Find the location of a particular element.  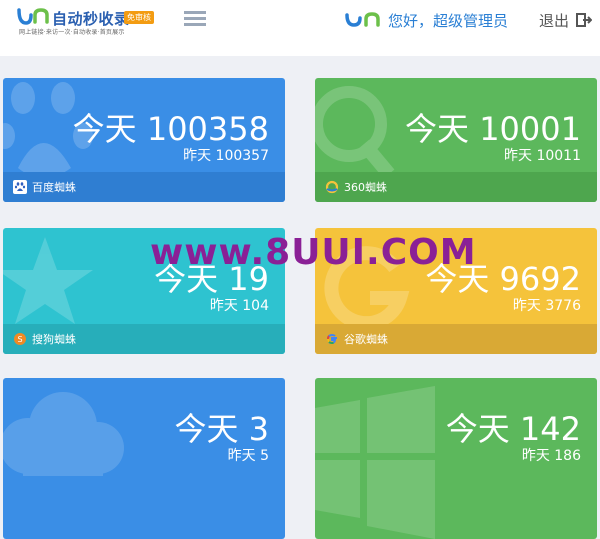

card-footer: 360蜘蛛 is located at coordinates (456, 187).